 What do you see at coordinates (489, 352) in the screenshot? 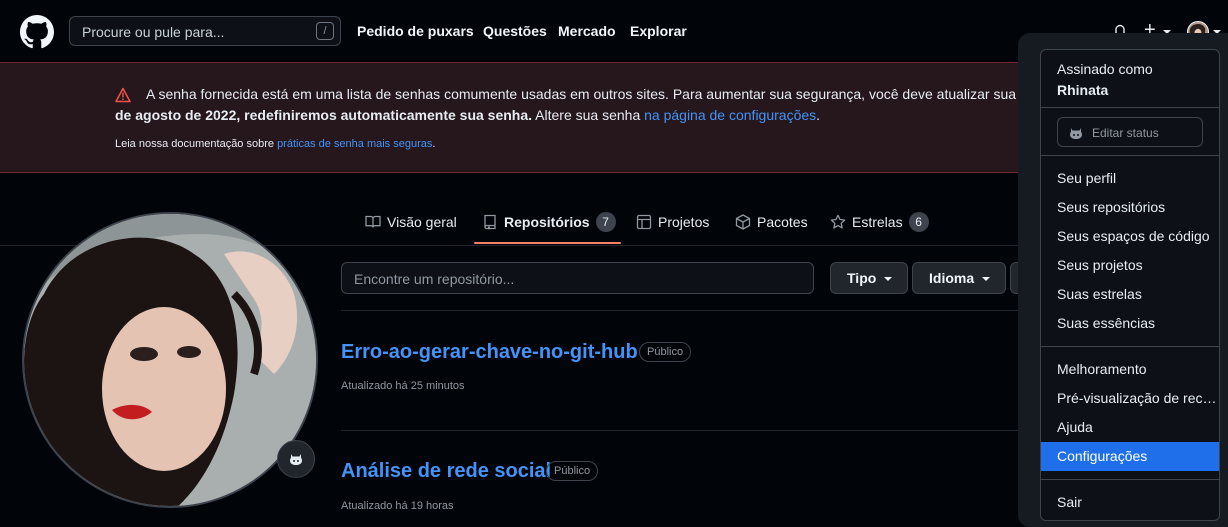
I see `repo-link: Erro-ao-gerar-chave-no-git-hub` at bounding box center [489, 352].